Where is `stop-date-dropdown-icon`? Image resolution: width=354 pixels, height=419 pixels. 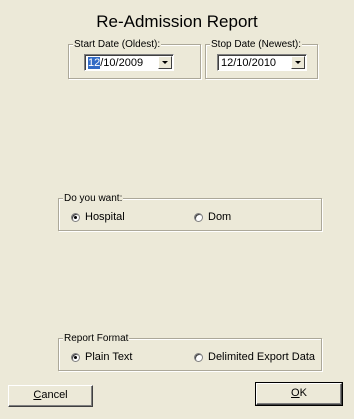
stop-date-dropdown-icon is located at coordinates (298, 62).